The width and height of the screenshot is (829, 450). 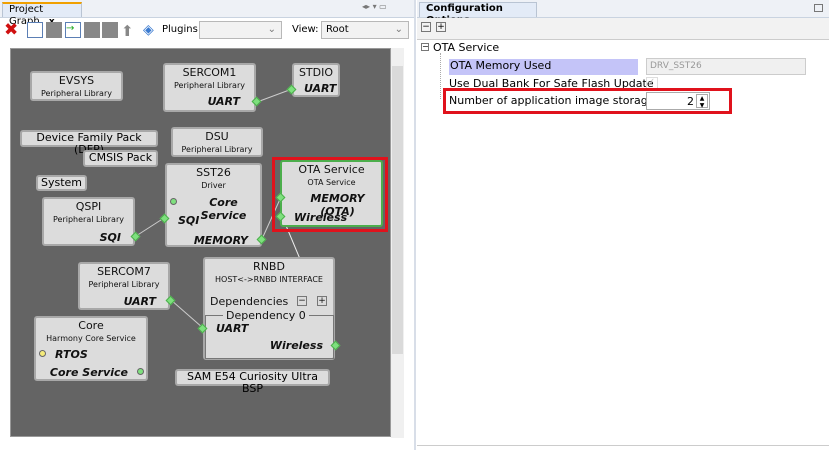 What do you see at coordinates (209, 72) in the screenshot?
I see `node-title: SERCOM1` at bounding box center [209, 72].